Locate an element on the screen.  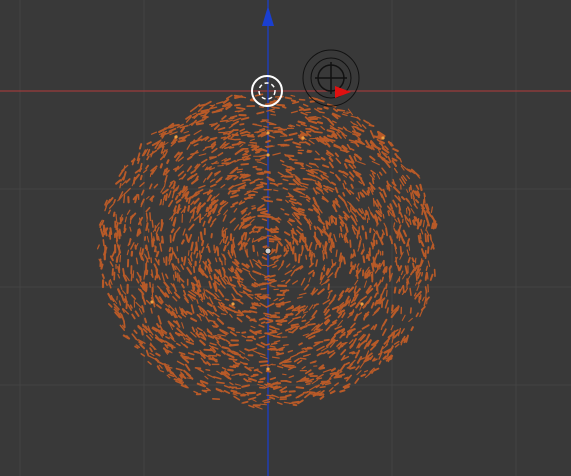
3d-cursor-icon is located at coordinates (331, 78).